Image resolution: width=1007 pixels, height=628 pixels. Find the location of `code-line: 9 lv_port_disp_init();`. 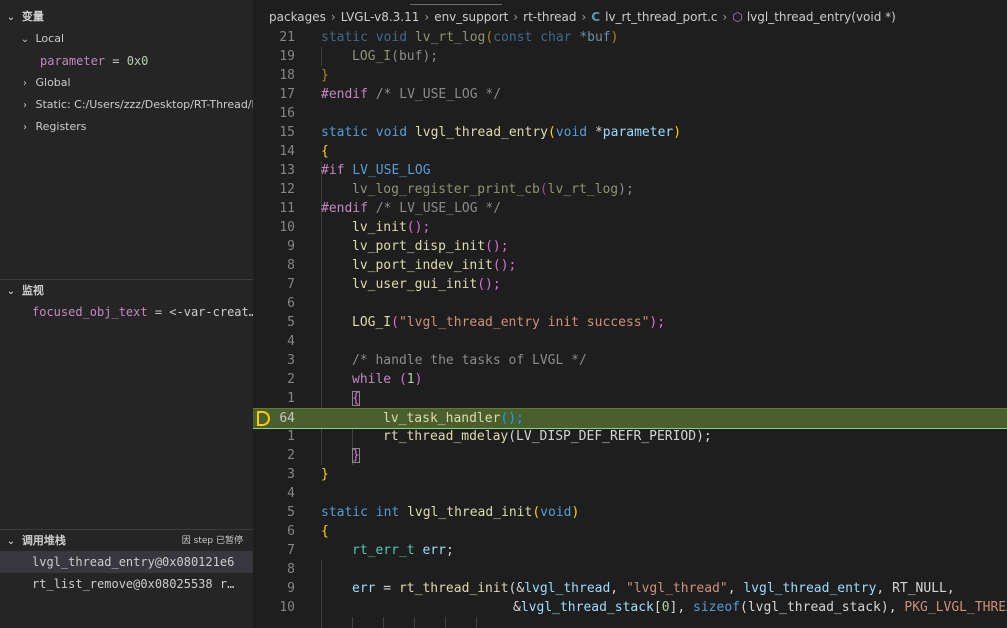

code-line: 9 lv_port_disp_init(); is located at coordinates (630, 246).